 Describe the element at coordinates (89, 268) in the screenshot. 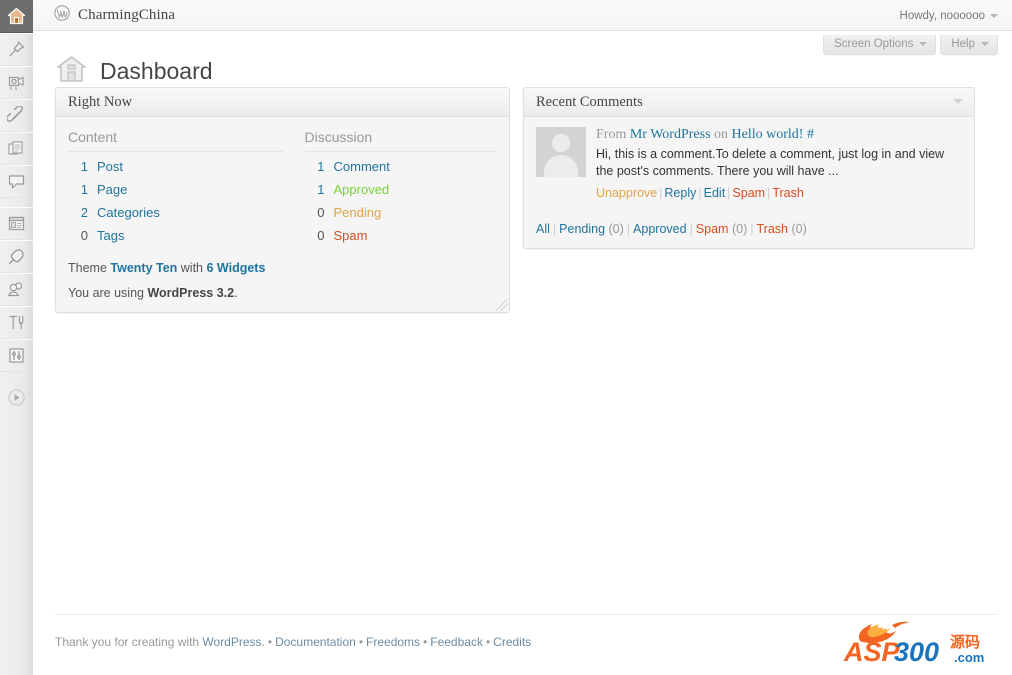

I see `theme-prefix: Theme` at that location.